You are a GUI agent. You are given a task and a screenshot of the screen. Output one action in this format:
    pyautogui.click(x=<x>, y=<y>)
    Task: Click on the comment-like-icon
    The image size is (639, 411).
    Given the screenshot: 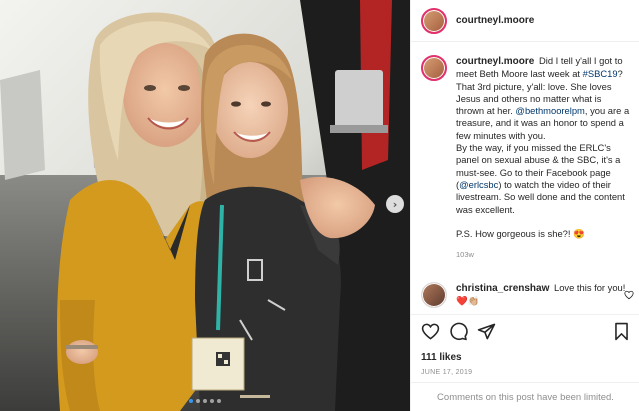 What is the action you would take?
    pyautogui.click(x=629, y=296)
    